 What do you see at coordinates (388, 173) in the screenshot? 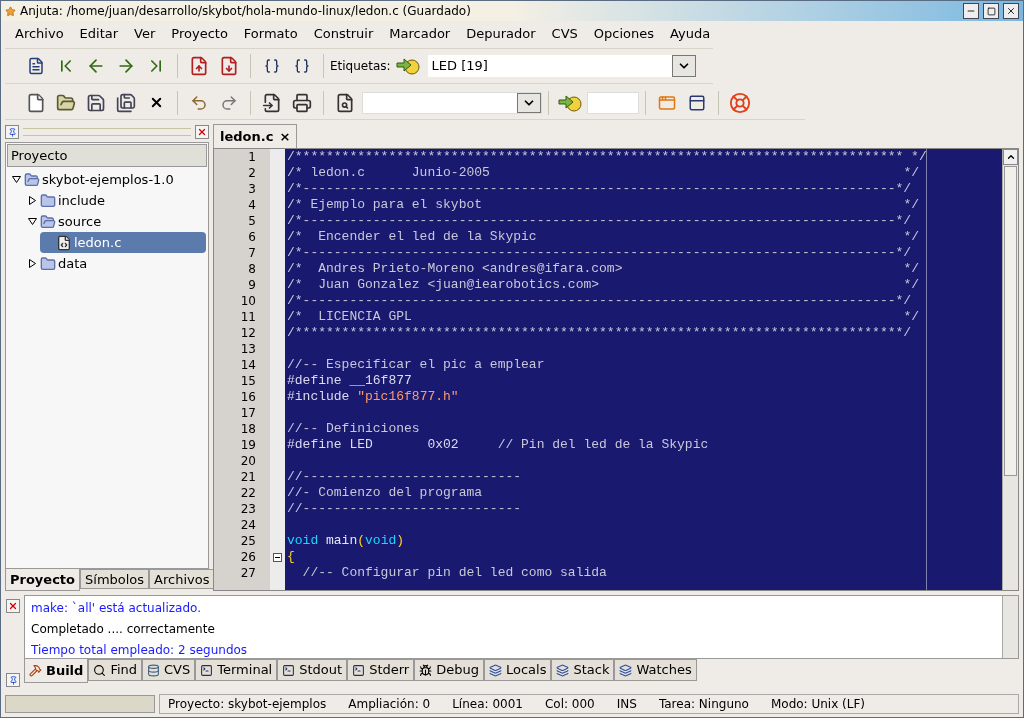
I see `code-text: /* ledon.c Junio-2005` at bounding box center [388, 173].